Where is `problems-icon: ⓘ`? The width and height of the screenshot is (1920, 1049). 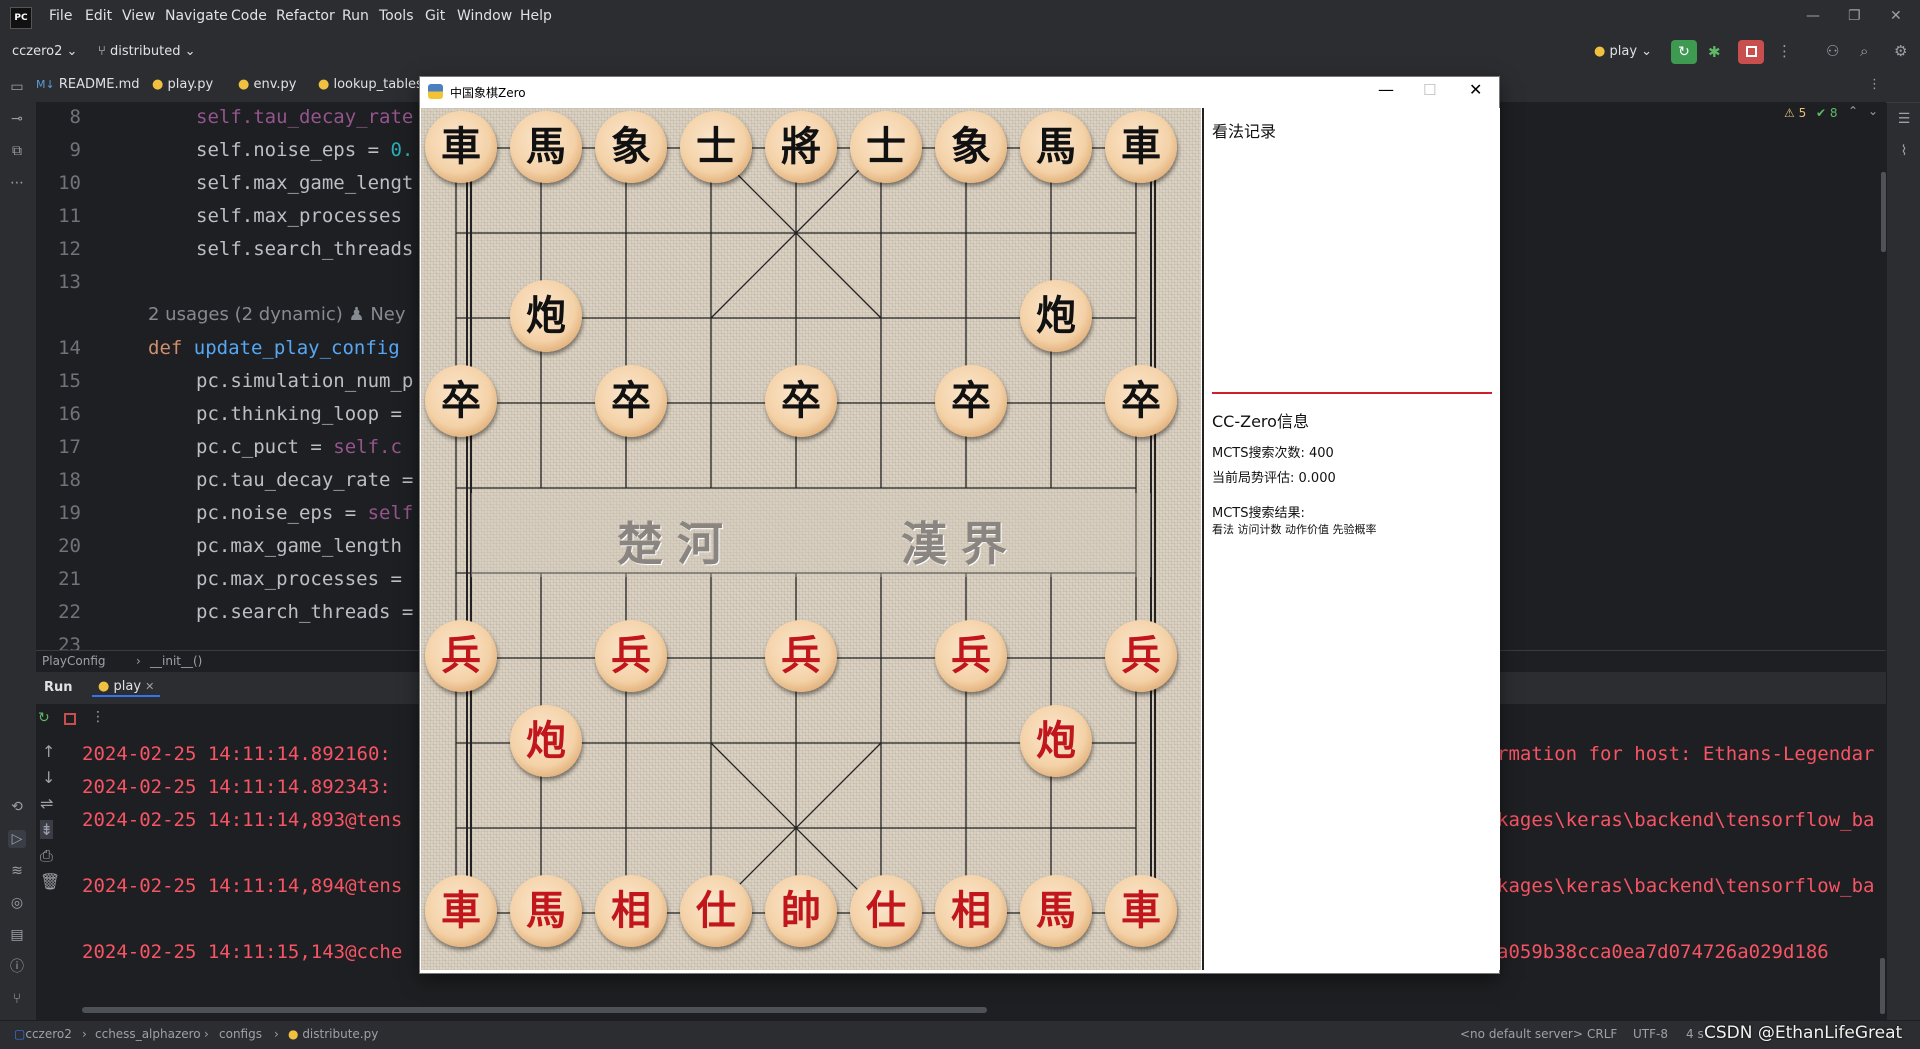
problems-icon: ⓘ is located at coordinates (17, 967).